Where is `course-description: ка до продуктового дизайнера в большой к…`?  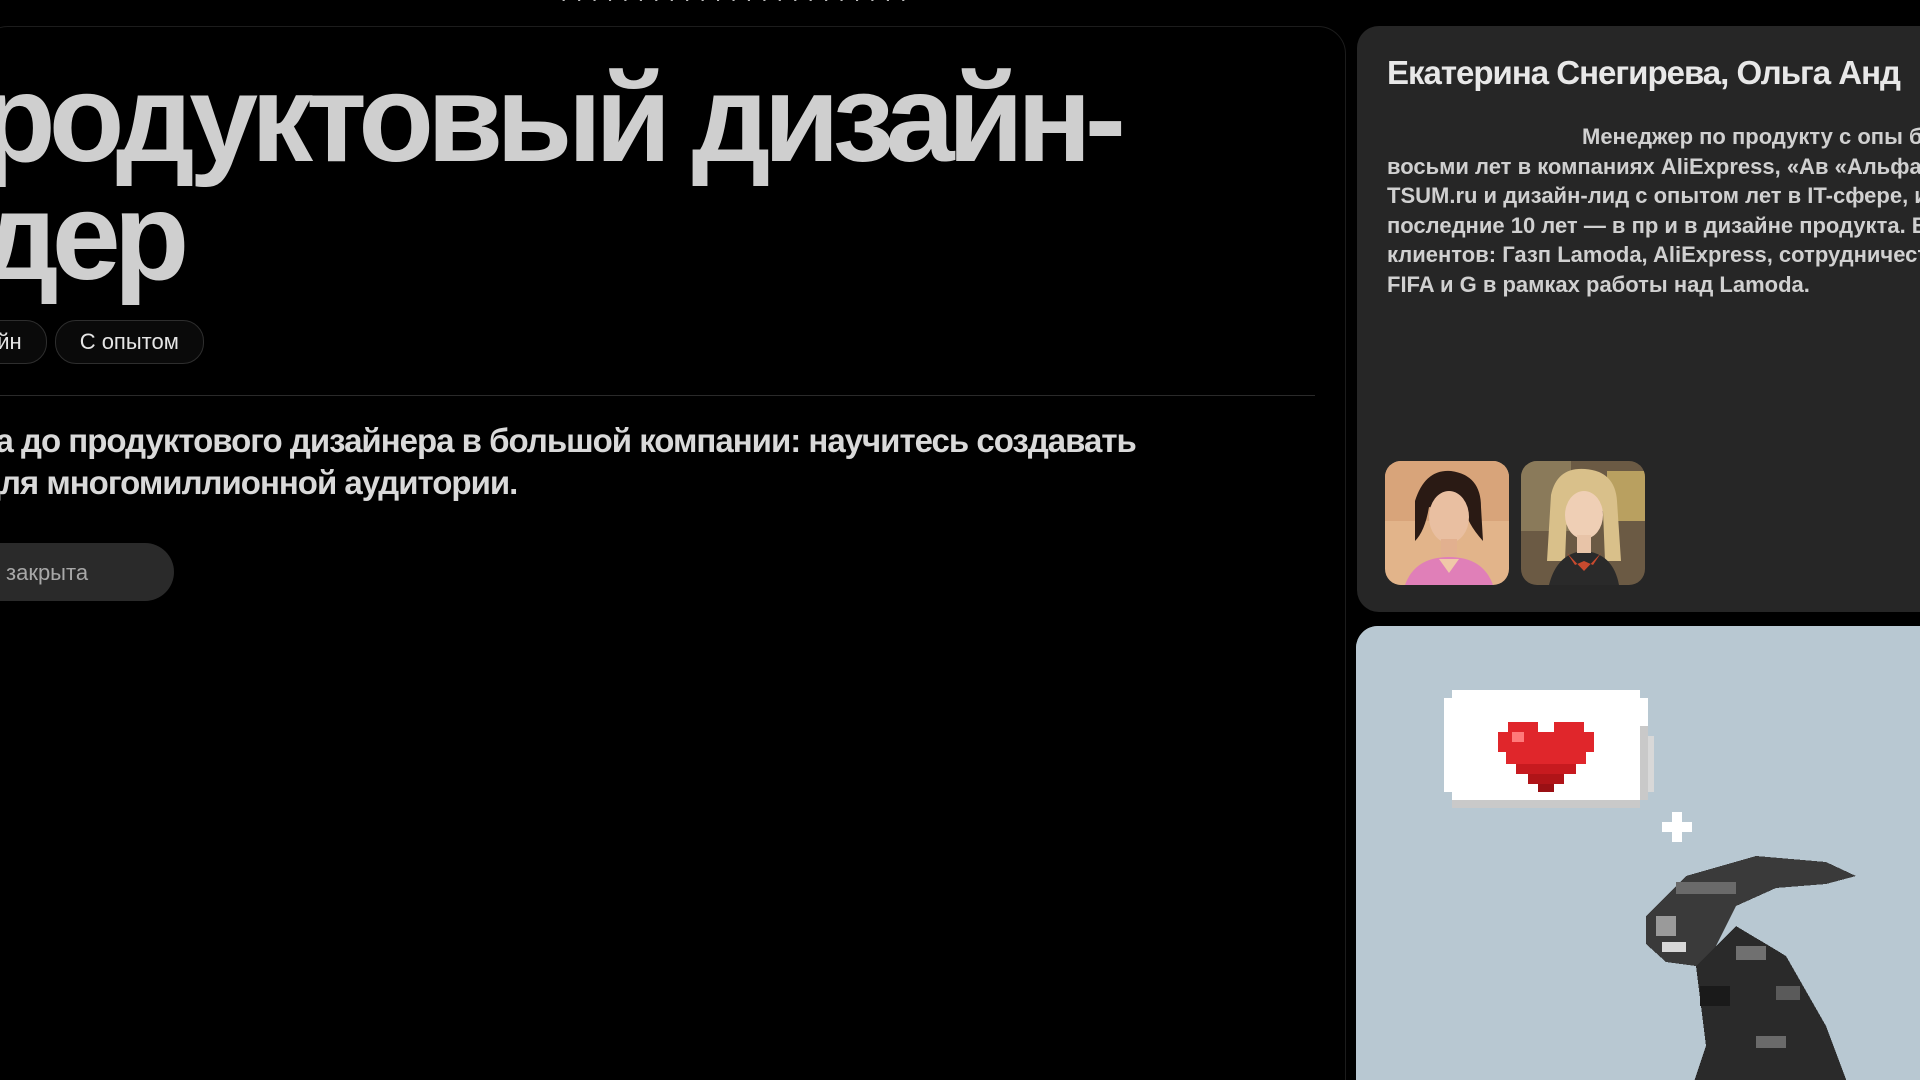
course-description: ка до продуктового дизайнера в большой к… is located at coordinates (610, 462).